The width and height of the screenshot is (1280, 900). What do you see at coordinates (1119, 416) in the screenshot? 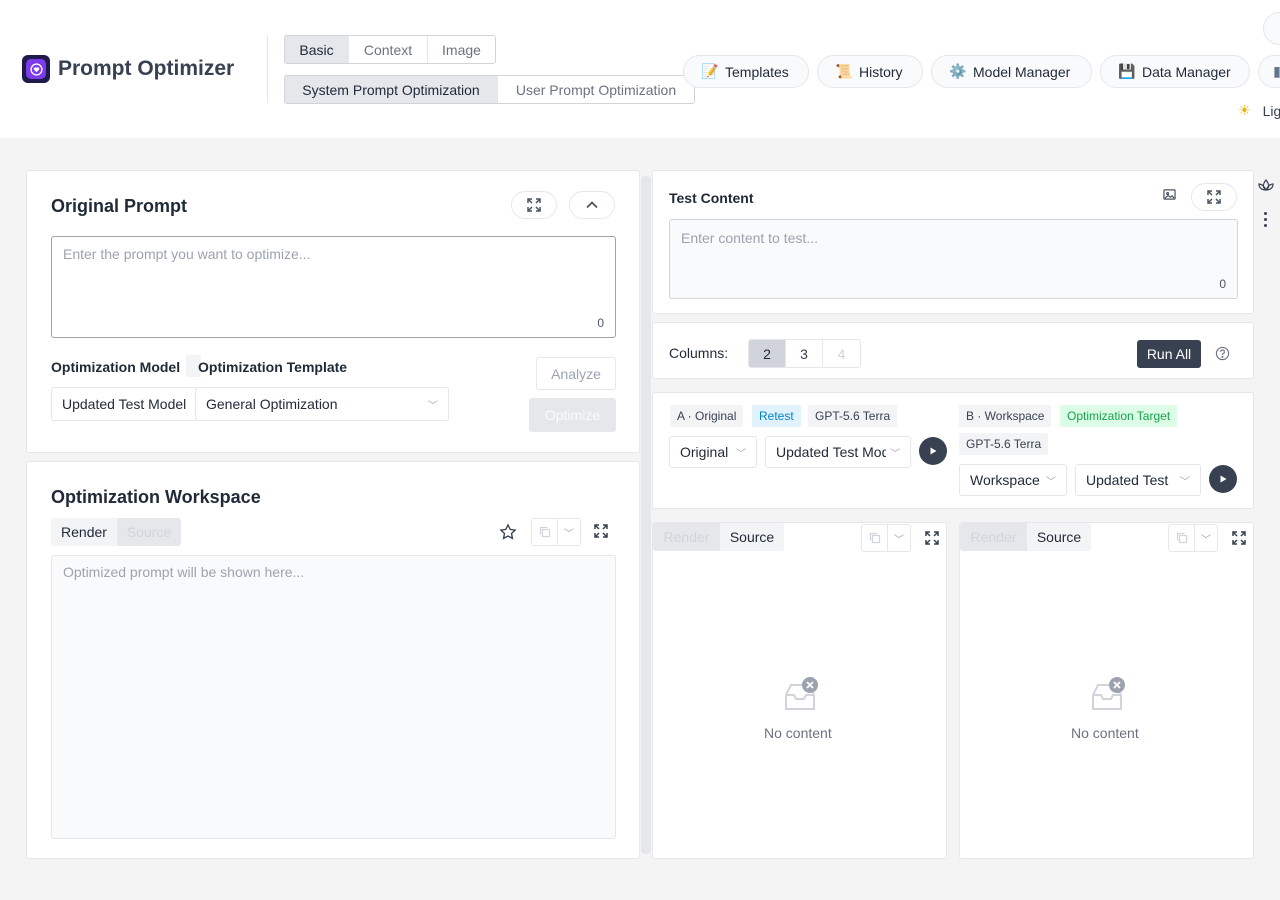
I see `optimization-target-badge: Optimization Target` at bounding box center [1119, 416].